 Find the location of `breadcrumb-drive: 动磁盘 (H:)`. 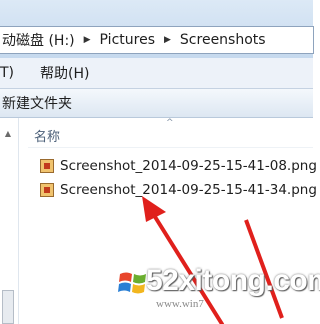

breadcrumb-drive: 动磁盘 (H:) is located at coordinates (39, 40).